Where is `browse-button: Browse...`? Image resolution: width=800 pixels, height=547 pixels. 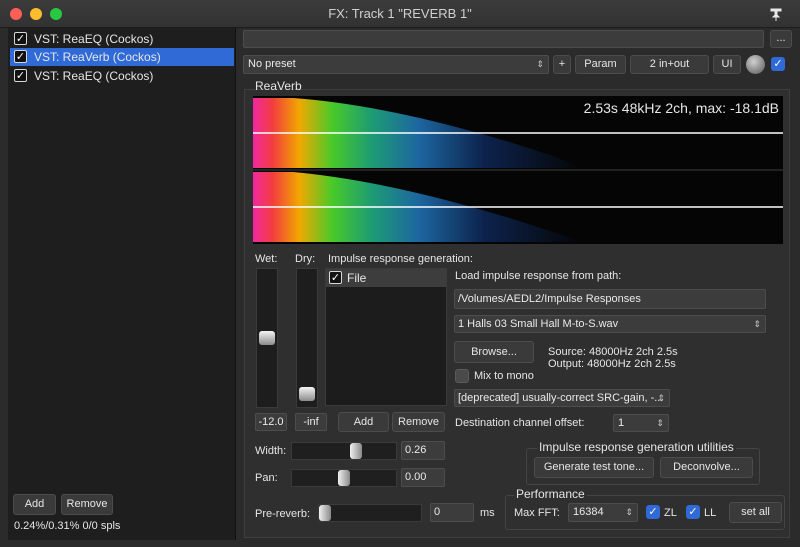
browse-button: Browse... is located at coordinates (494, 352).